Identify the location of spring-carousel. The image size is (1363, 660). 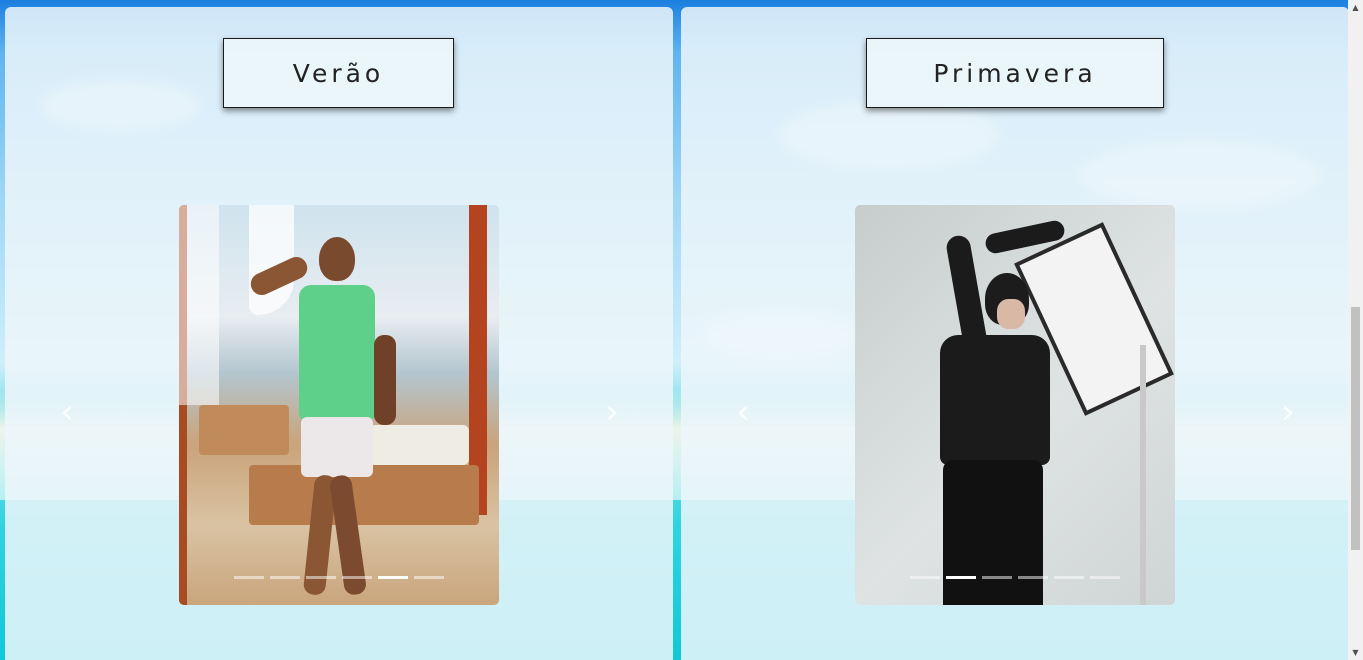
(1015, 405).